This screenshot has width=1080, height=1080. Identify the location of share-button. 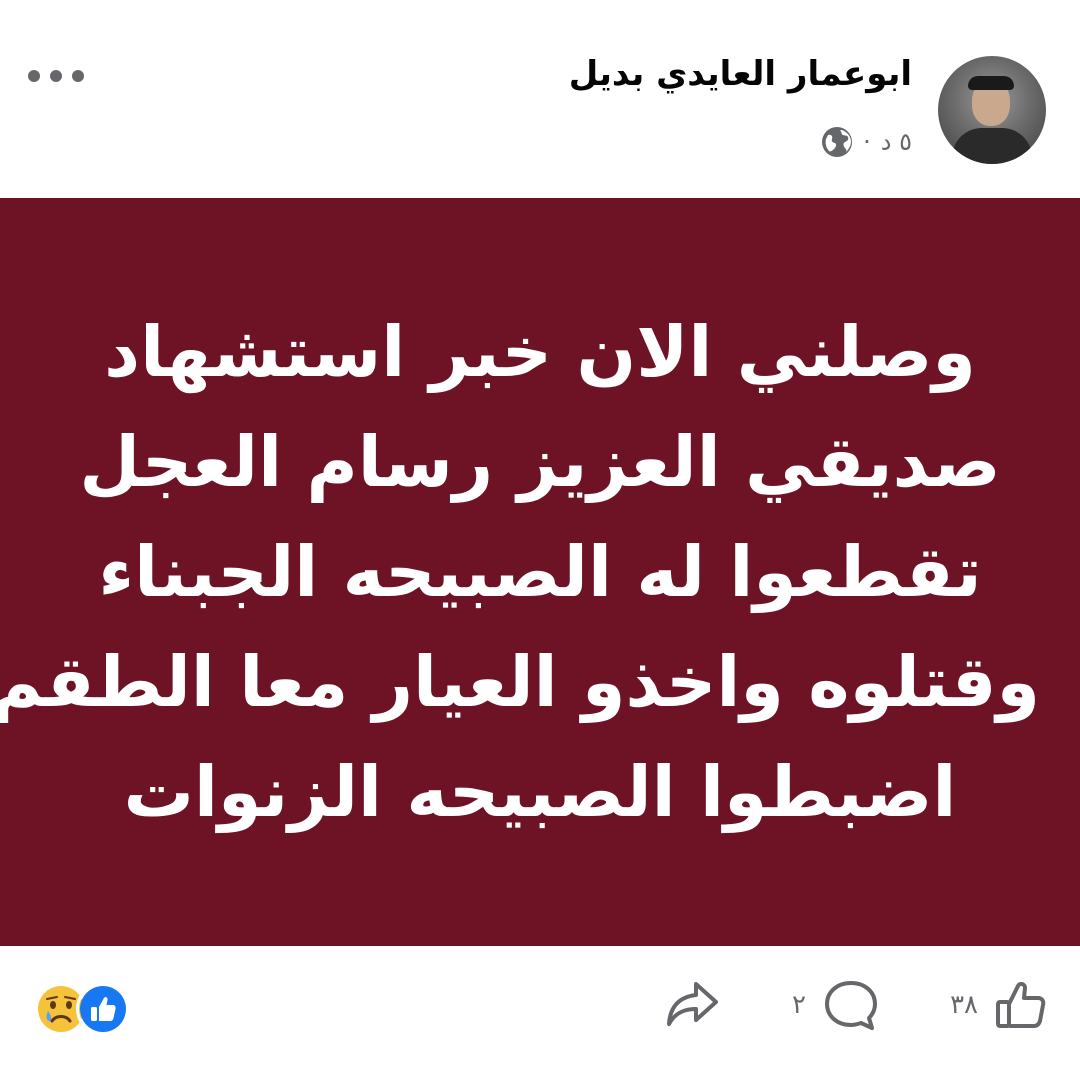
(692, 1004).